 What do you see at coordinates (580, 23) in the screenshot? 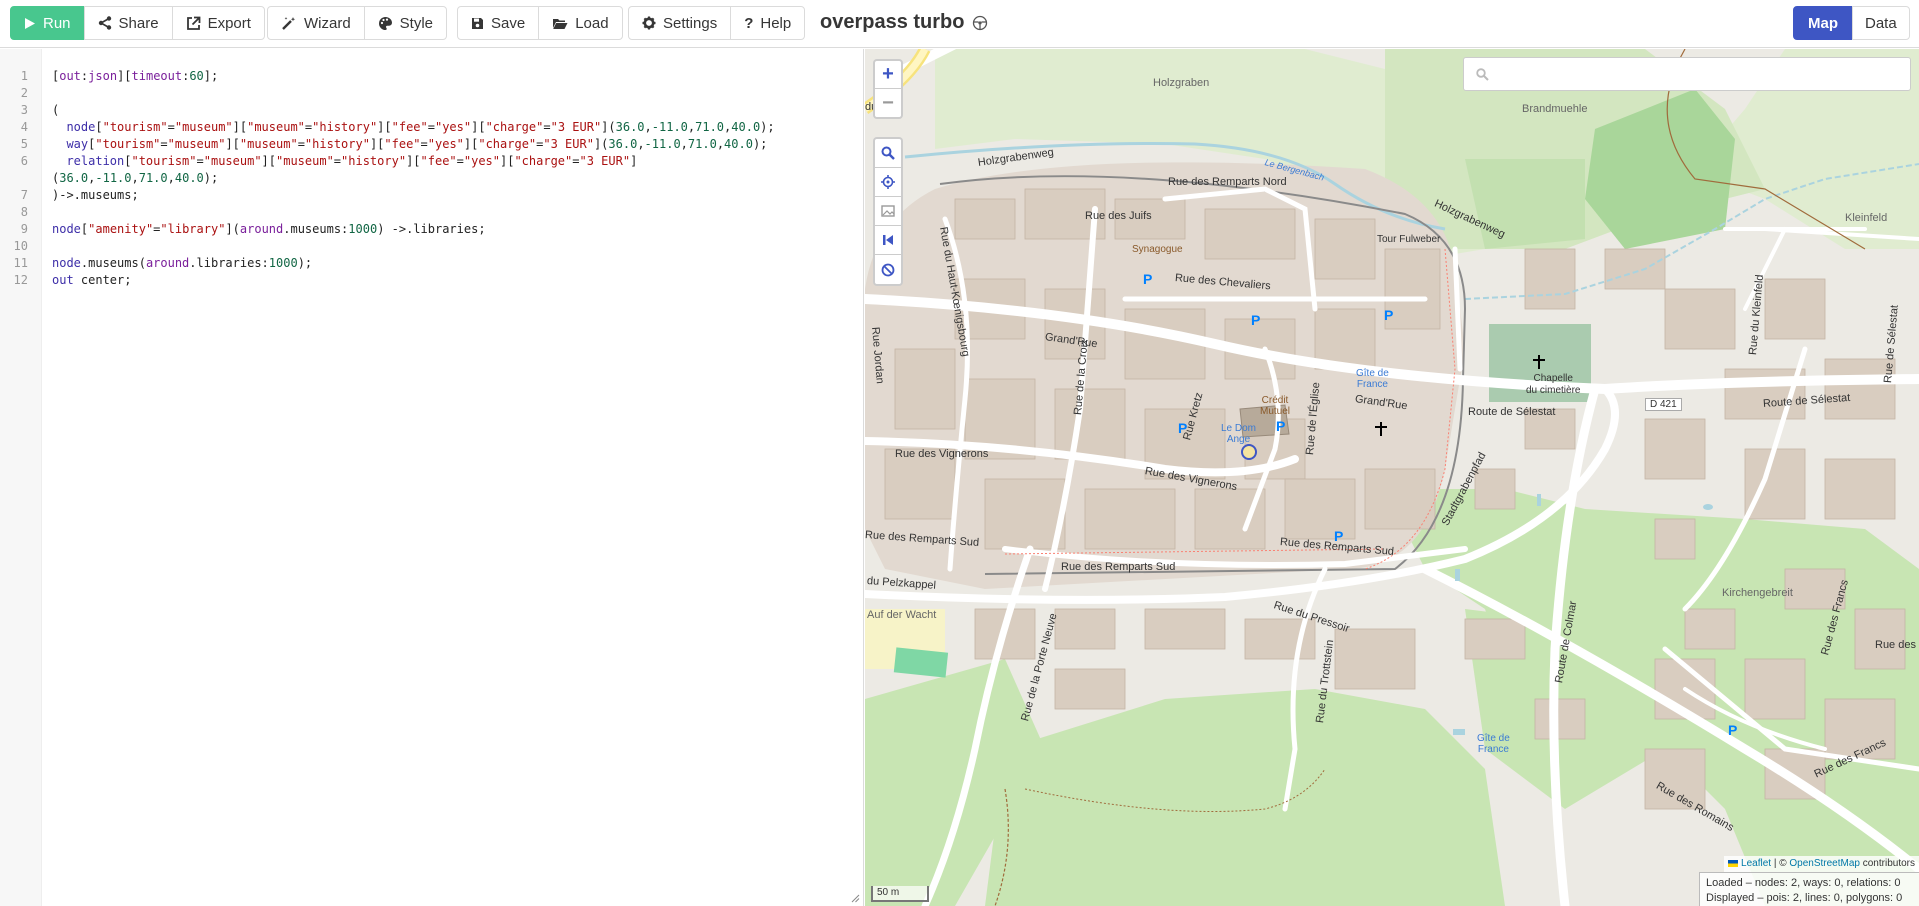
I see `load-button: Load` at bounding box center [580, 23].